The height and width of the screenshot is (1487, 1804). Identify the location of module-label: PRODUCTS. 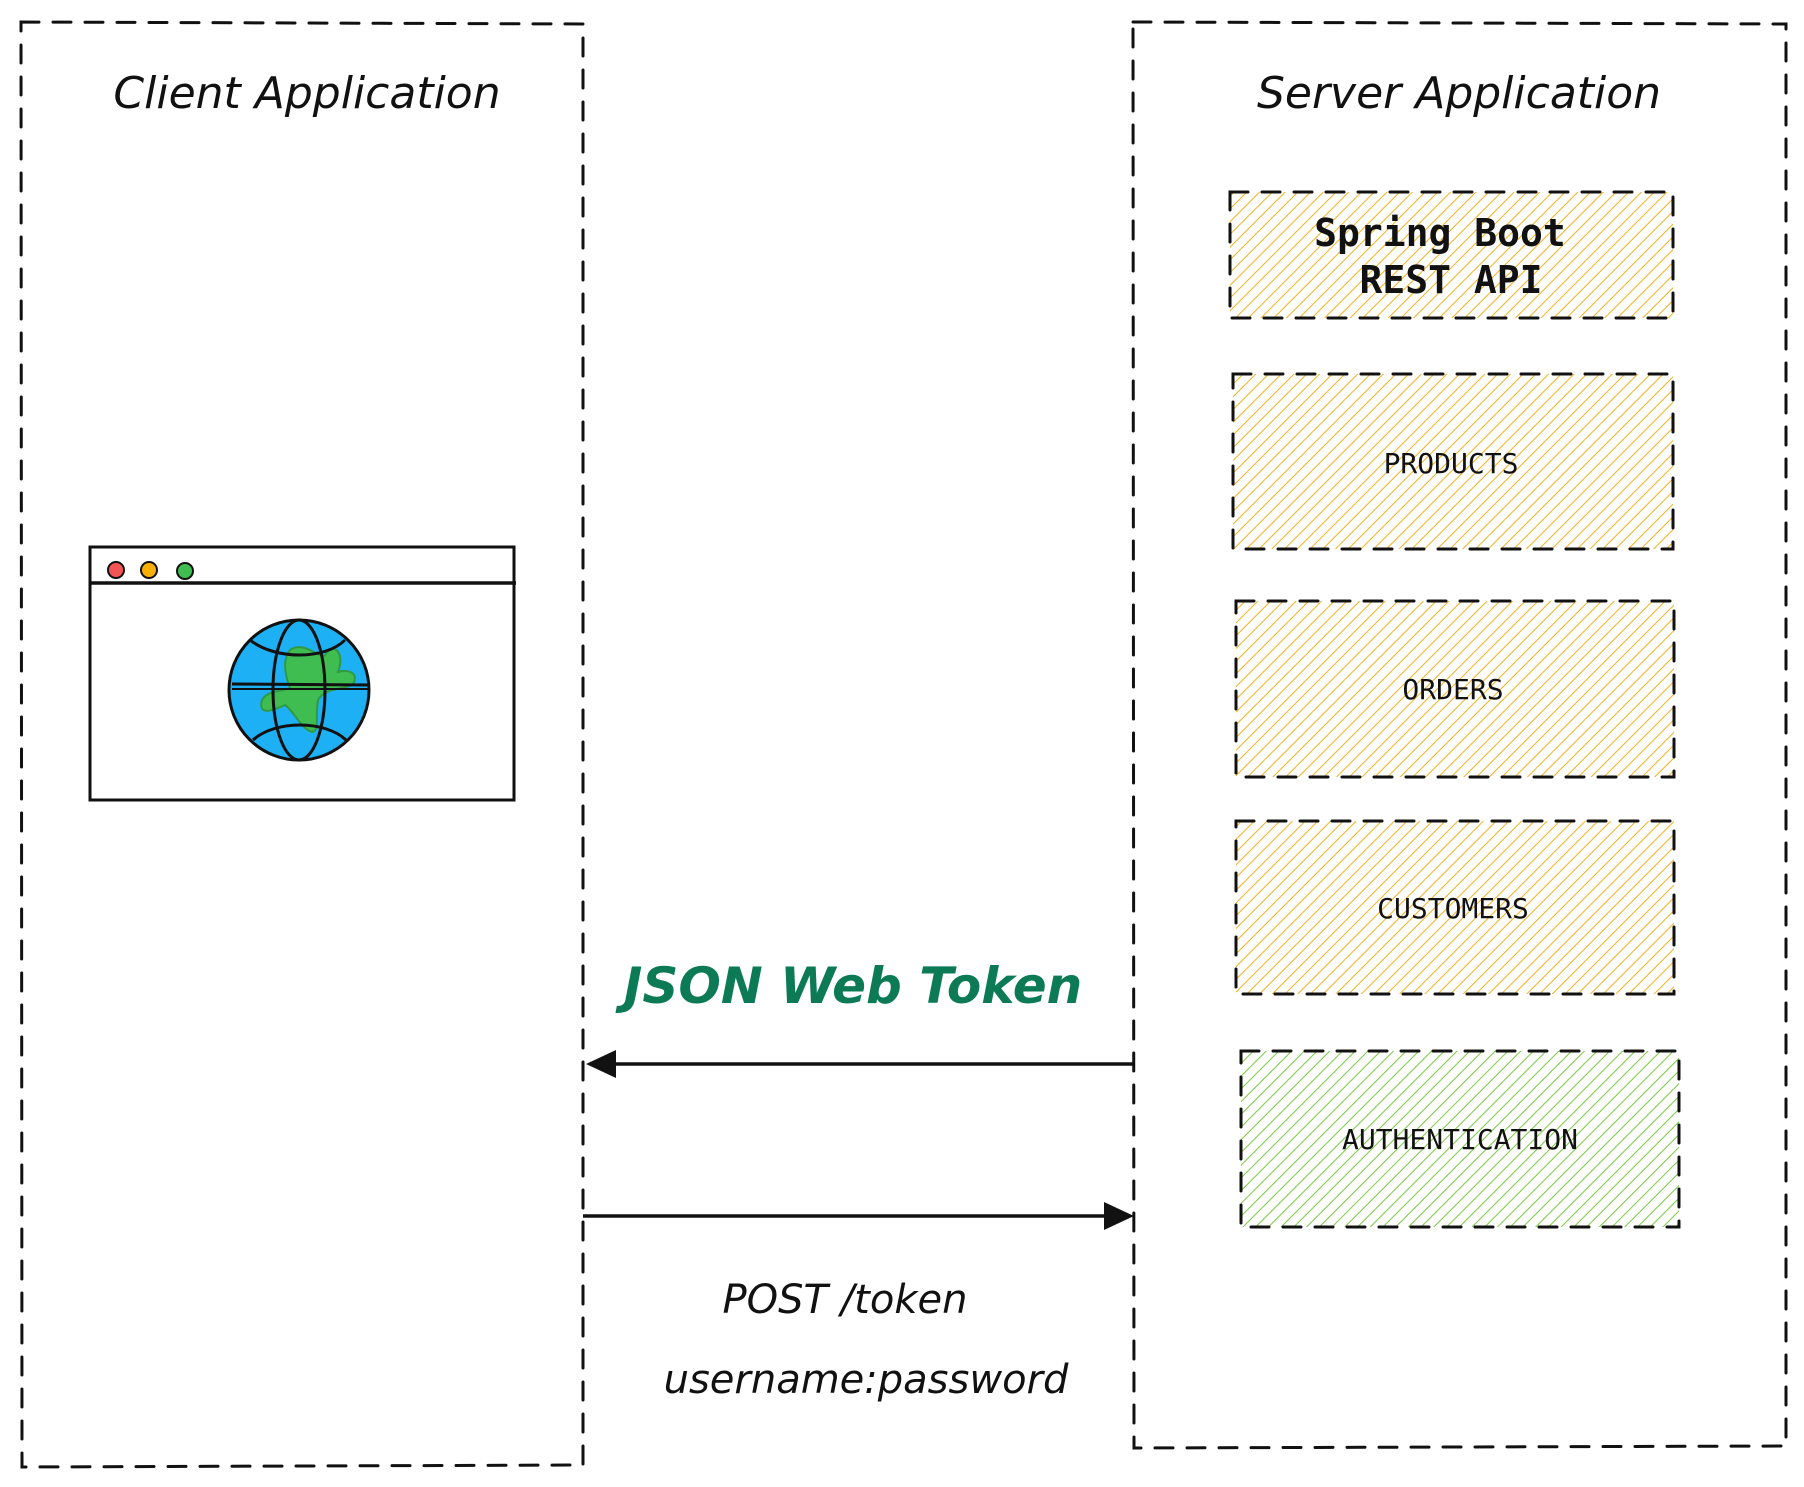
(1451, 463).